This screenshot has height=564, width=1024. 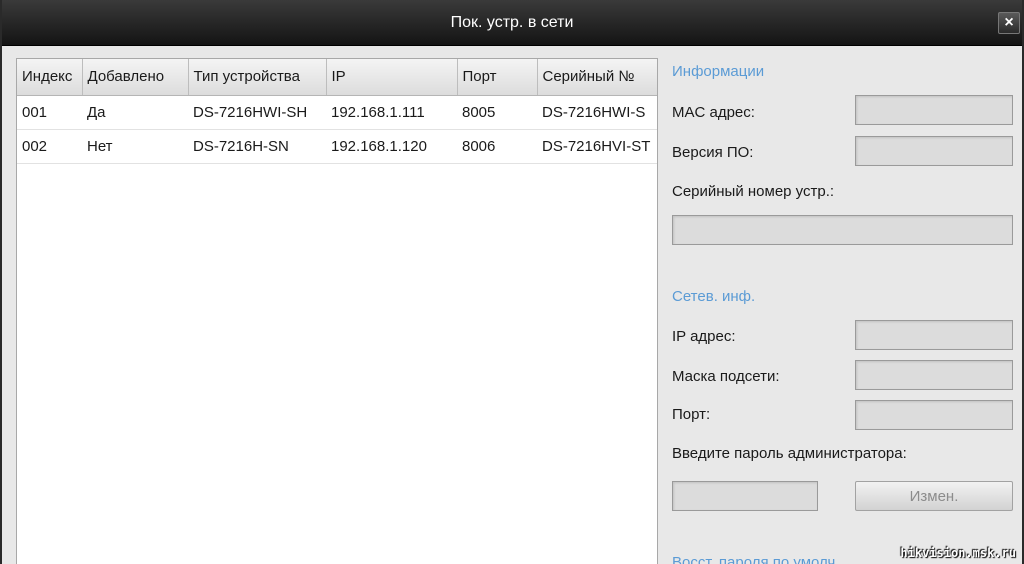 I want to click on mac-address-label: MAC адрес:, so click(x=713, y=112).